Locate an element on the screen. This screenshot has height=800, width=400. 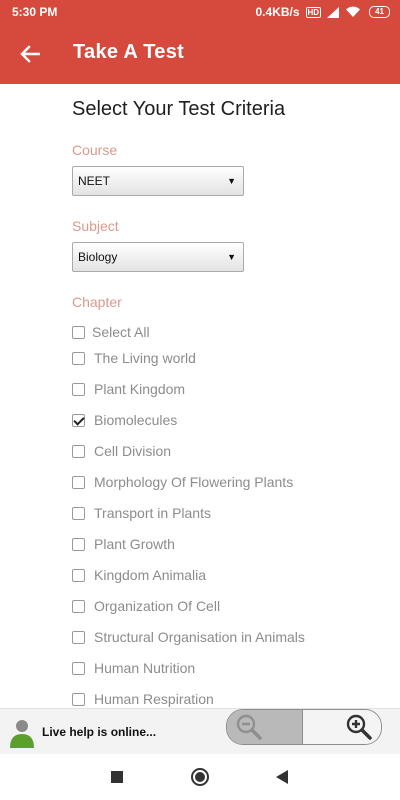
support-agent-icon is located at coordinates (22, 734).